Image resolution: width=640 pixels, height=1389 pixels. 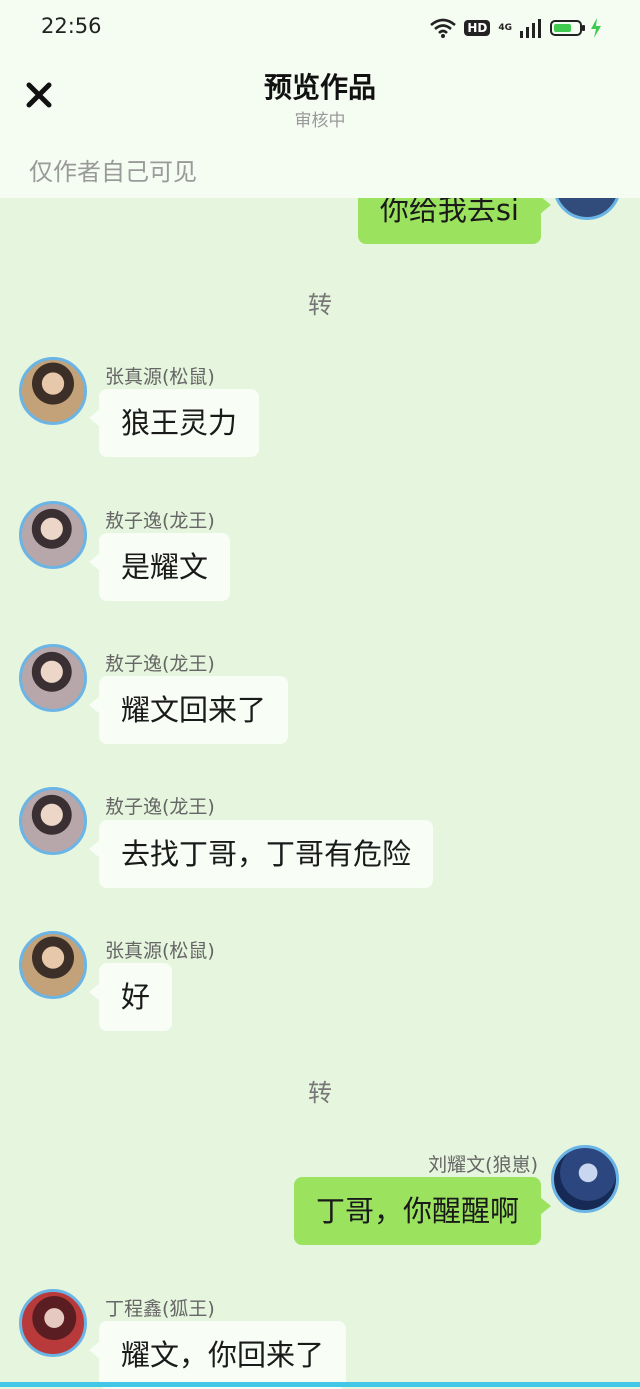 I want to click on signal-icon, so click(x=530, y=28).